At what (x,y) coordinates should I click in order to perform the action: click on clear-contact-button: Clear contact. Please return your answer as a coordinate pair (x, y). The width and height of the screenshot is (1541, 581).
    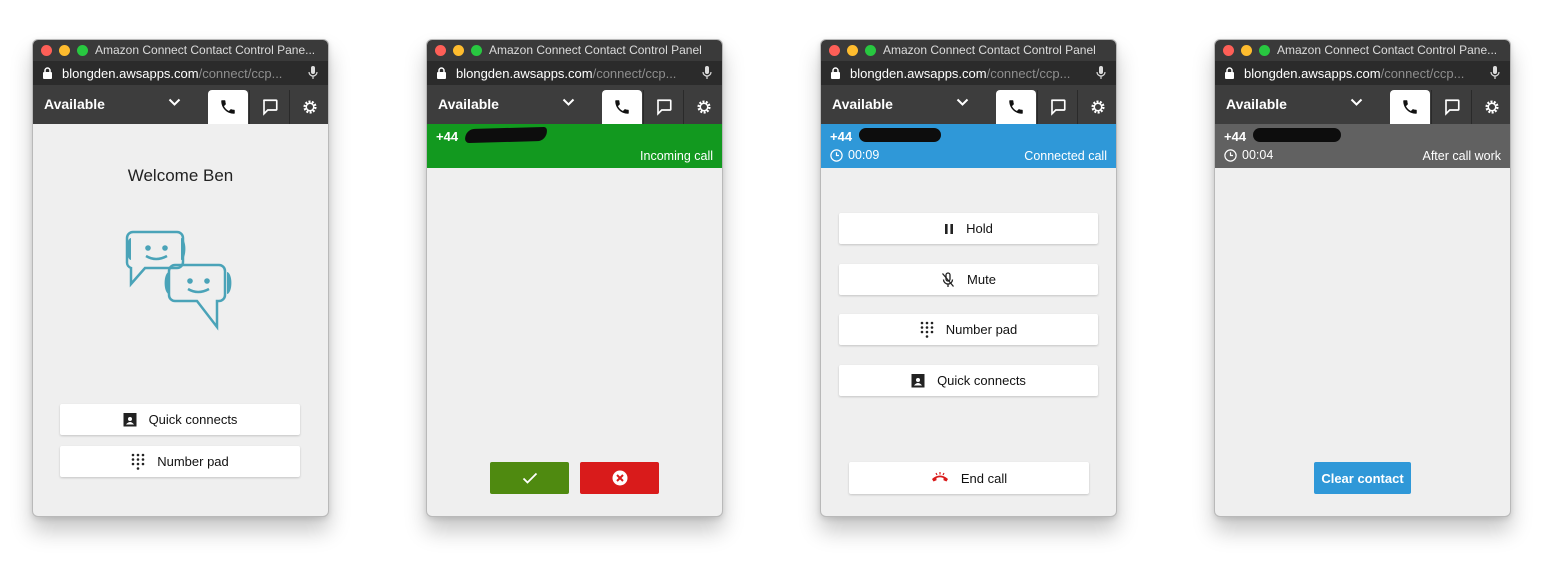
    Looking at the image, I should click on (1362, 478).